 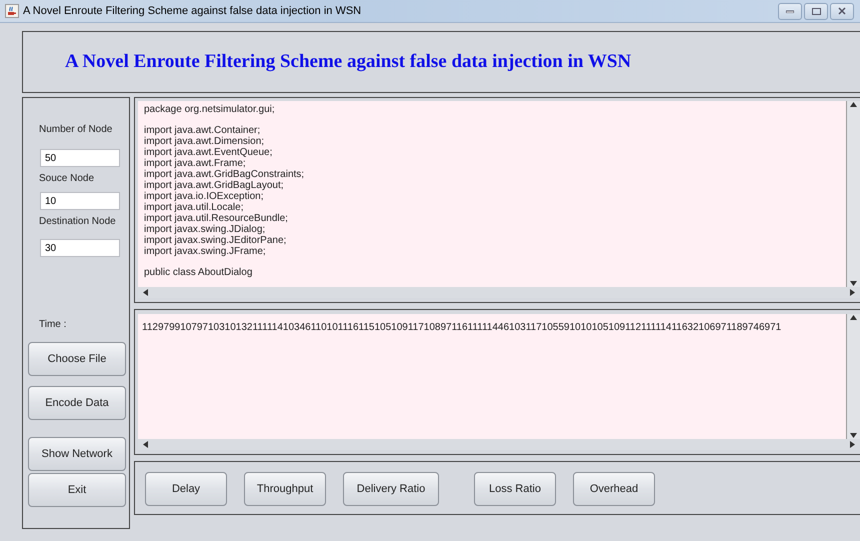 What do you see at coordinates (67, 178) in the screenshot?
I see `field-label: Souce Node` at bounding box center [67, 178].